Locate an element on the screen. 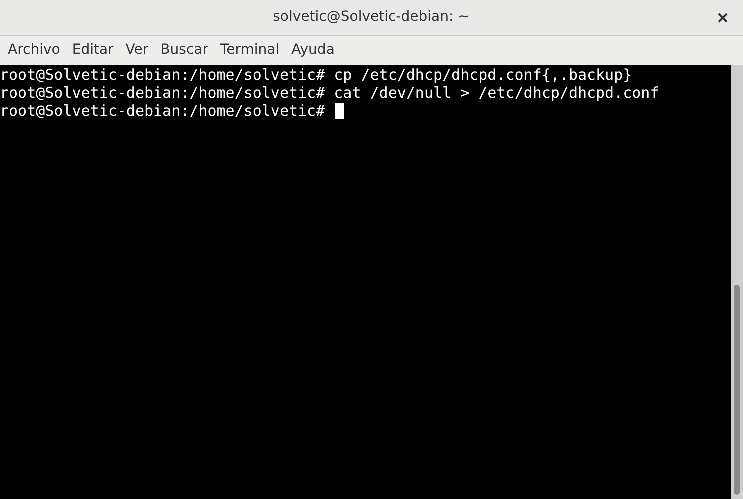 This screenshot has height=499, width=743. scrollbar-thumb is located at coordinates (737, 390).